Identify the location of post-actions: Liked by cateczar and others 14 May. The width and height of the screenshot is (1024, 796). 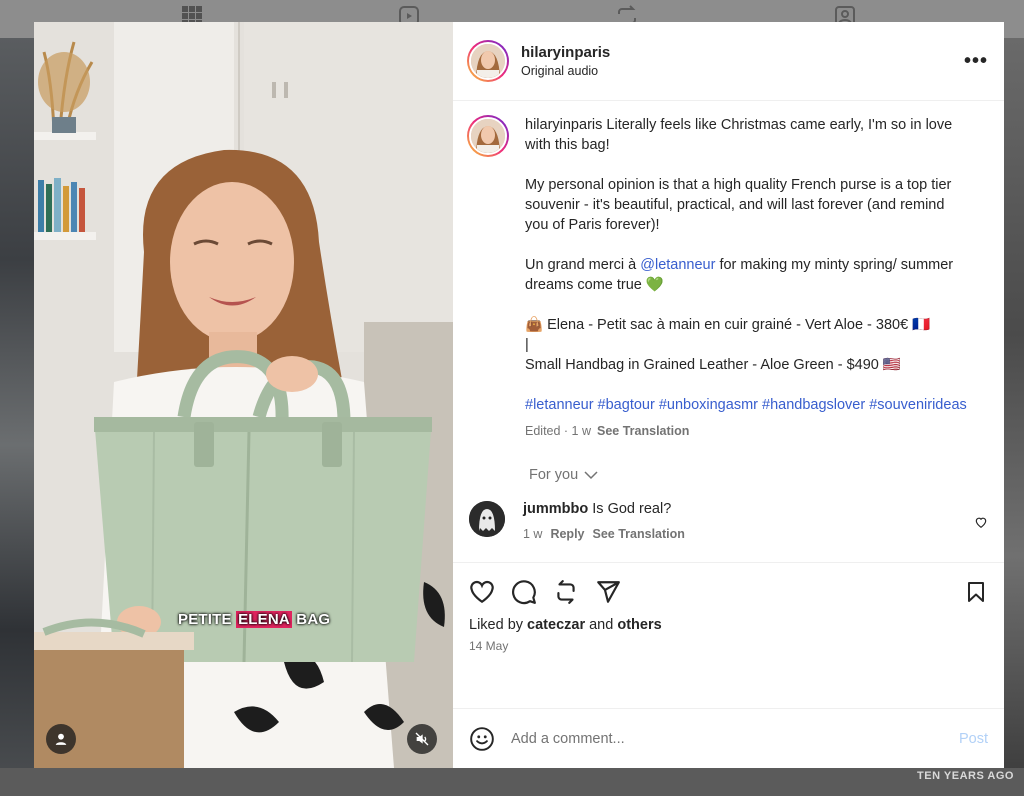
(728, 635).